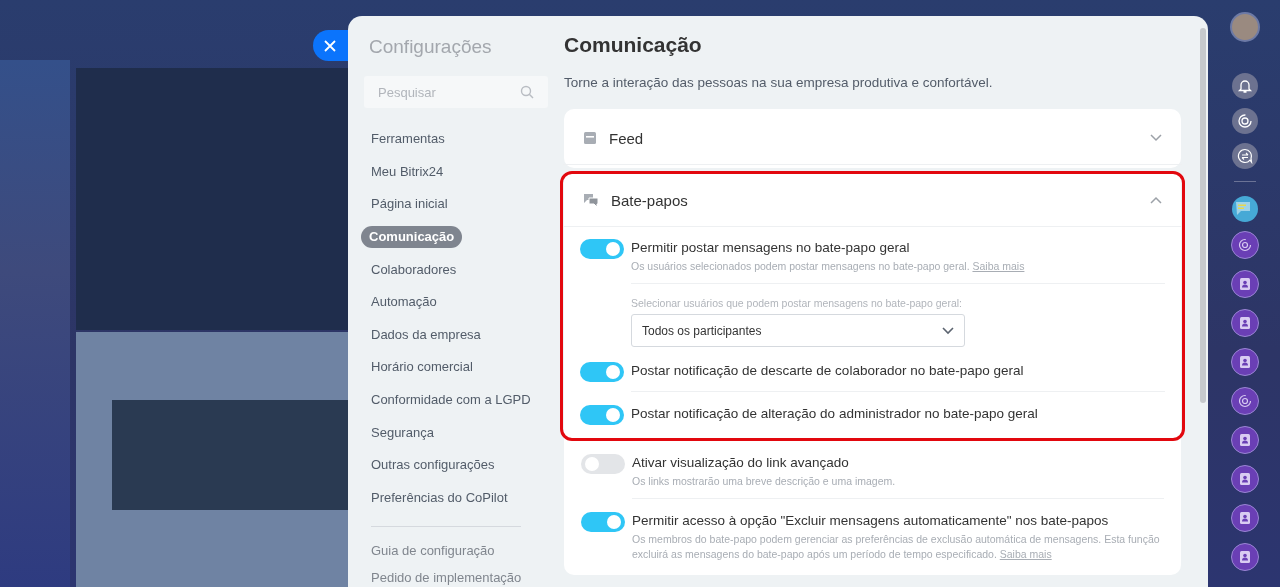 The width and height of the screenshot is (1280, 587). What do you see at coordinates (450, 400) in the screenshot?
I see `sidebar-item: Conformidade com a LGPD` at bounding box center [450, 400].